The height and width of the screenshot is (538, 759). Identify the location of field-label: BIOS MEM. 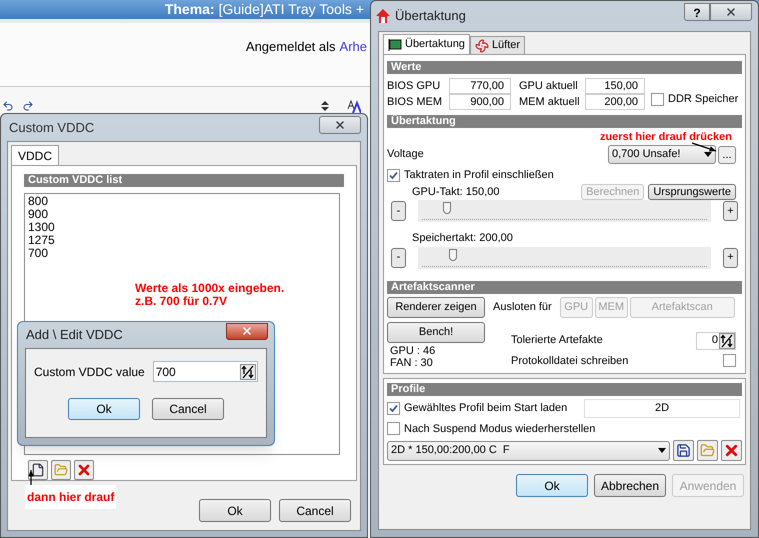
(415, 102).